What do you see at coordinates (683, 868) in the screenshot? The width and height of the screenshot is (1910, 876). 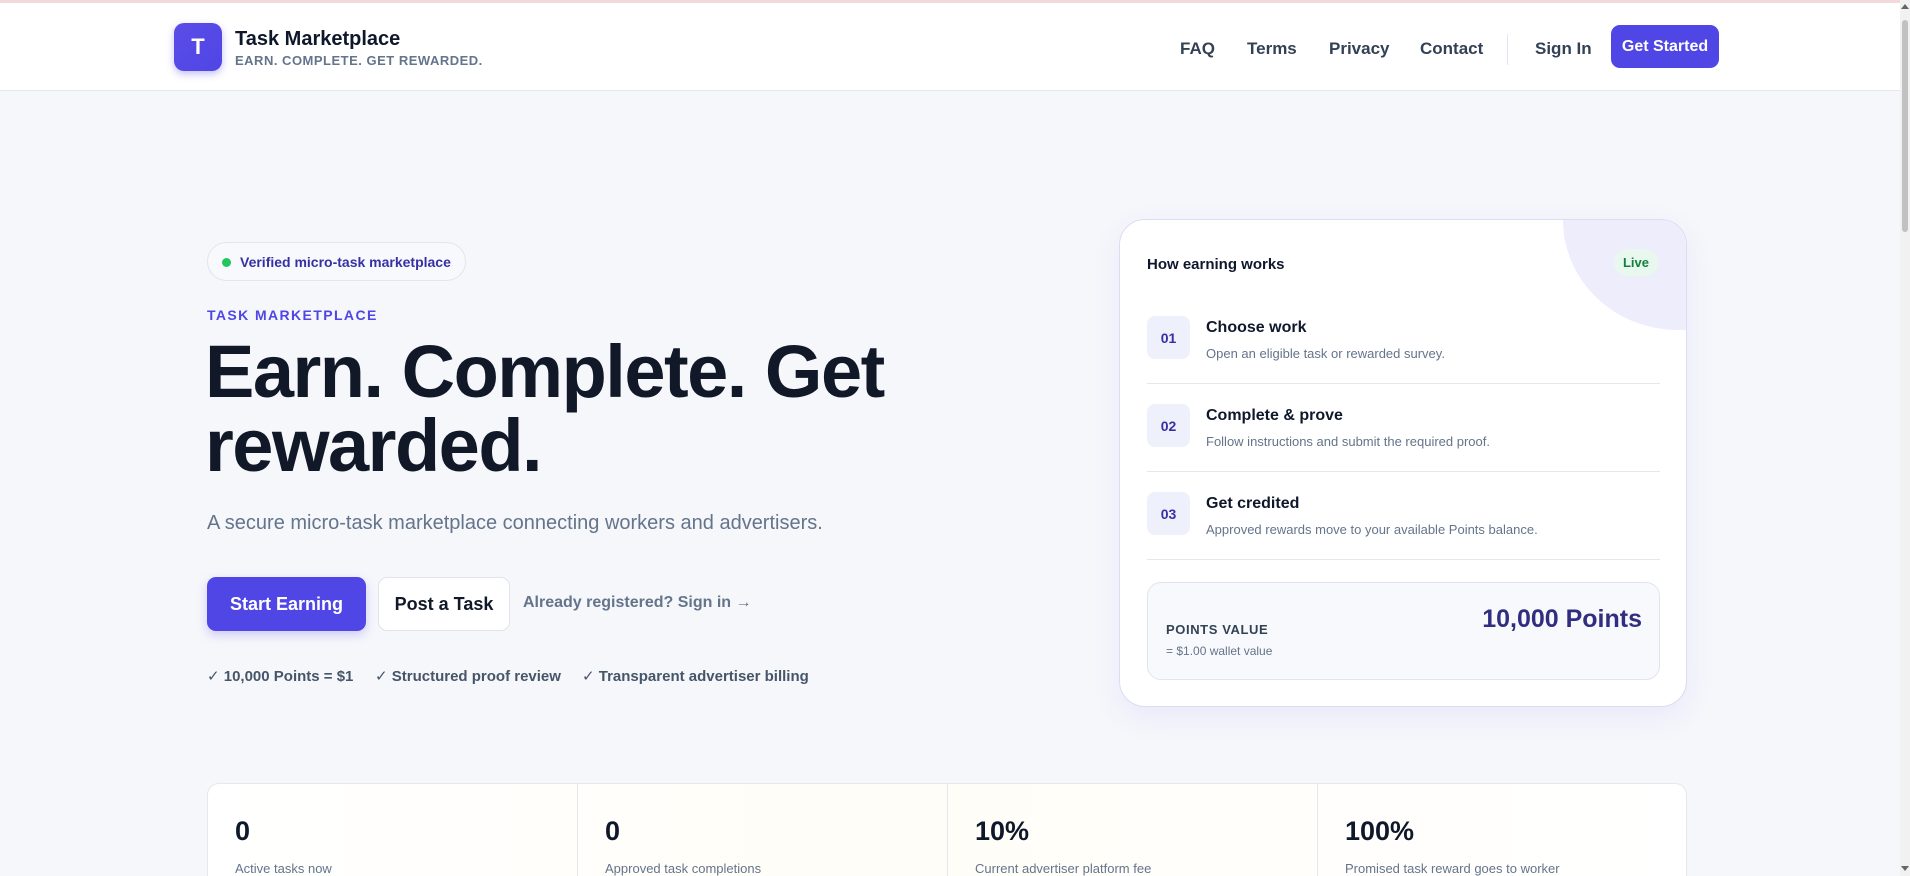 I see `stat-label: Approved task completions` at bounding box center [683, 868].